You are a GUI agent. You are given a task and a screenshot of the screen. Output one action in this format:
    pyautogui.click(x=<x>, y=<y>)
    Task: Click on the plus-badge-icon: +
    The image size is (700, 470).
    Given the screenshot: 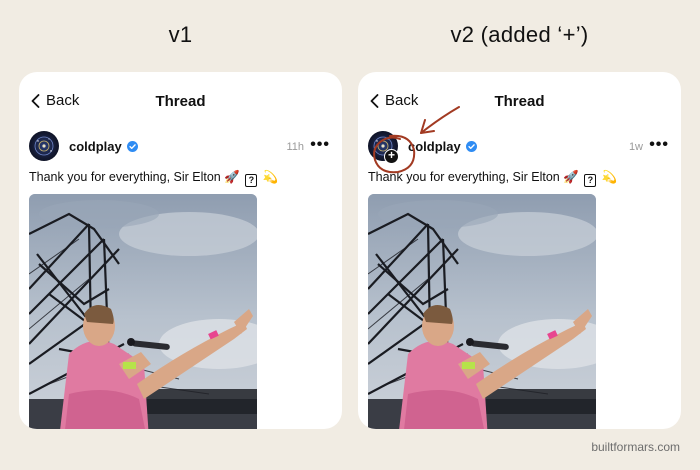 What is the action you would take?
    pyautogui.click(x=391, y=156)
    